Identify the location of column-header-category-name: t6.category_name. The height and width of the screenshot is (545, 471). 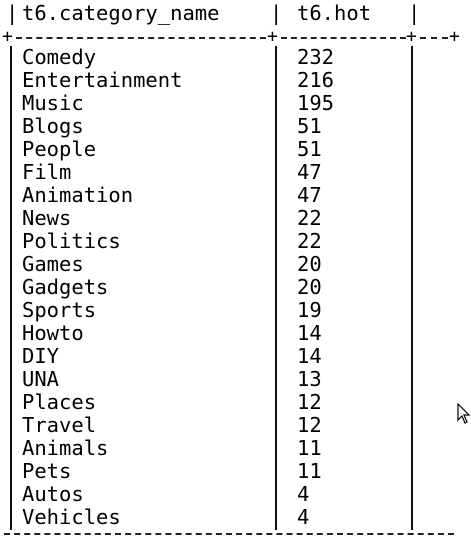
(121, 13).